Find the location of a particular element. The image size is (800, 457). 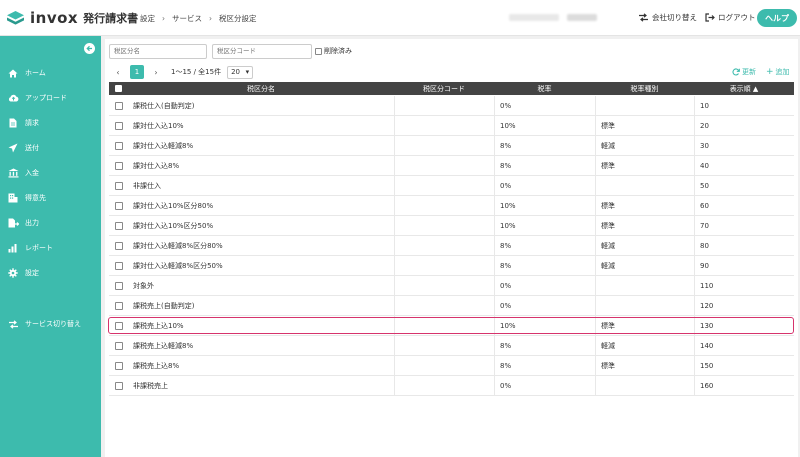

refresh-button: 更新 is located at coordinates (744, 72).